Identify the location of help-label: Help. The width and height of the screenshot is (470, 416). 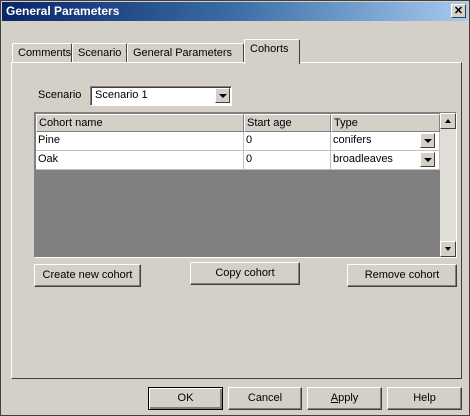
(424, 398).